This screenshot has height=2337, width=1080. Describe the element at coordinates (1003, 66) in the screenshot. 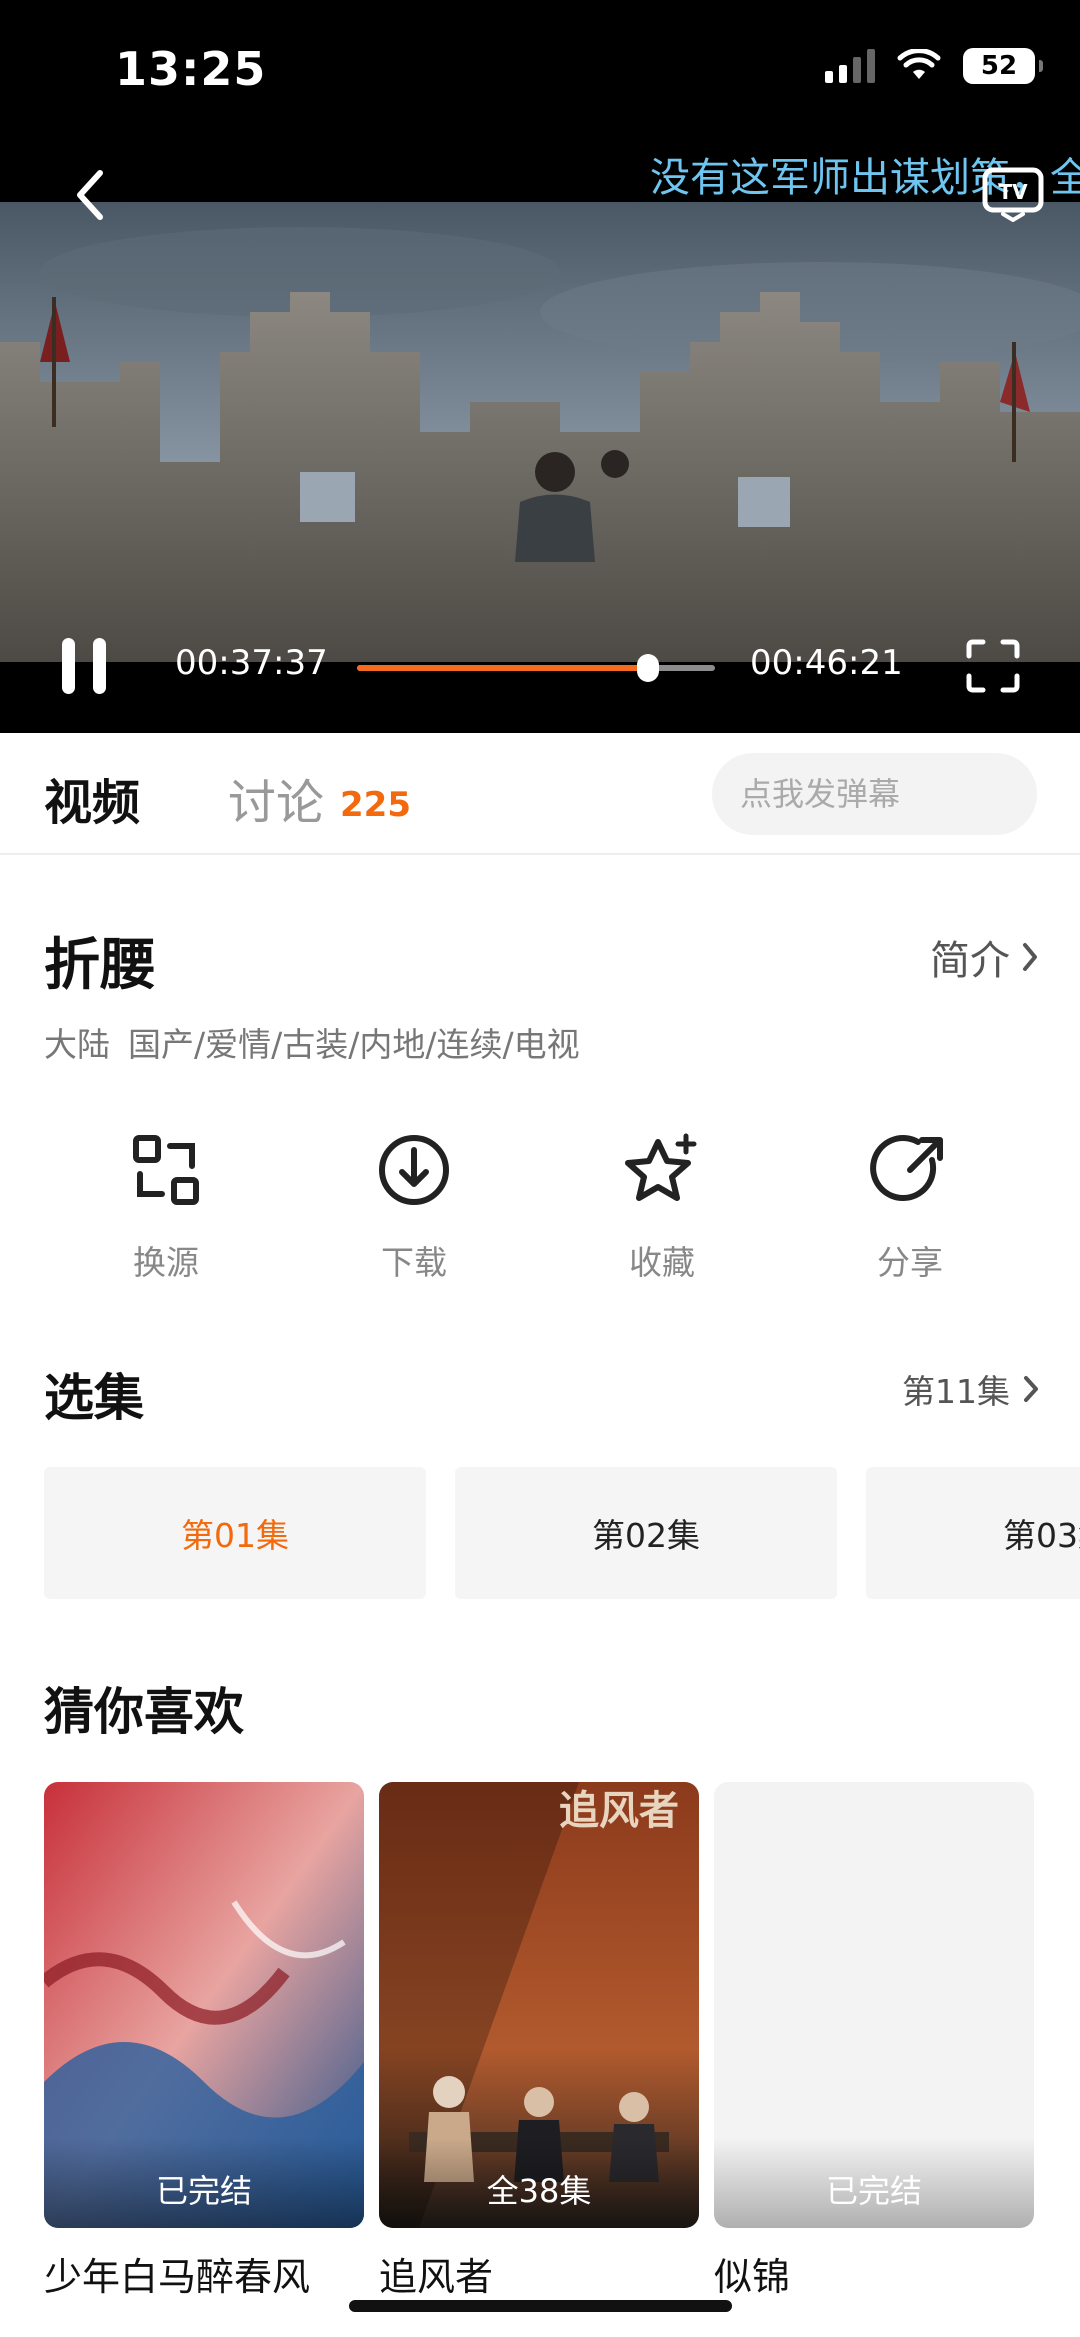

I see `battery-icon: 52` at that location.